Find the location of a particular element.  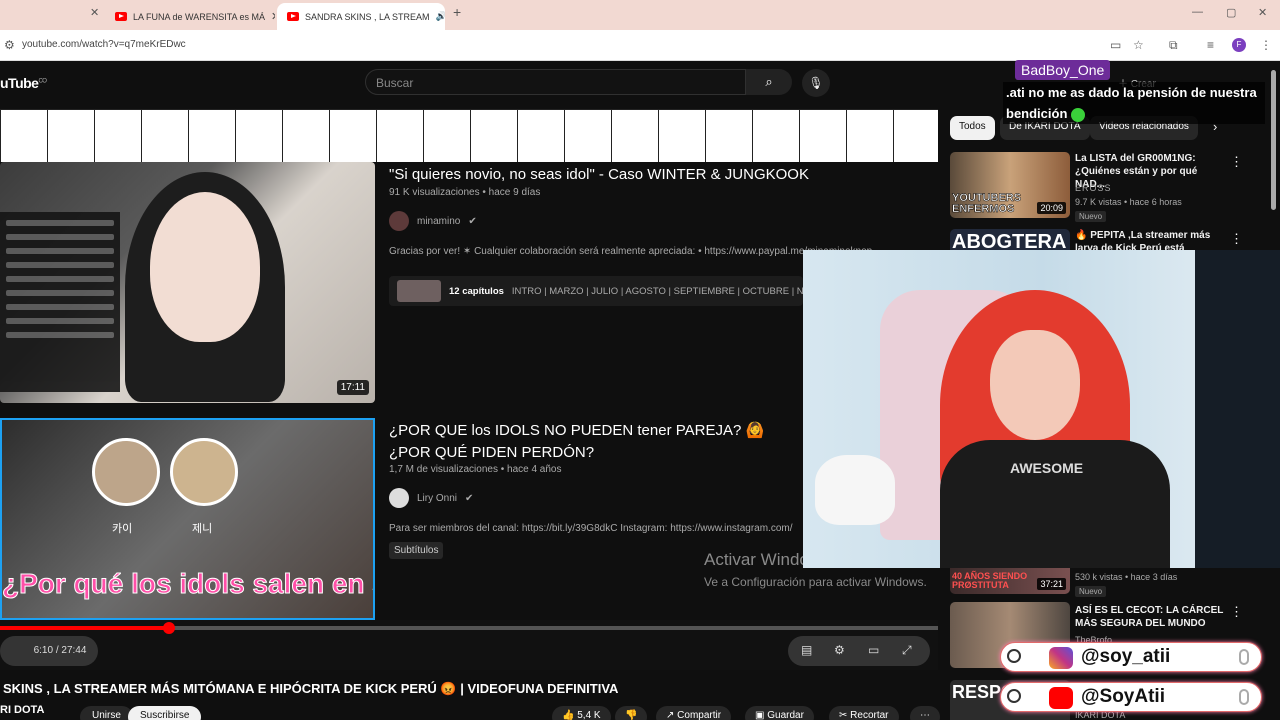

emoji-icon is located at coordinates (1078, 114).